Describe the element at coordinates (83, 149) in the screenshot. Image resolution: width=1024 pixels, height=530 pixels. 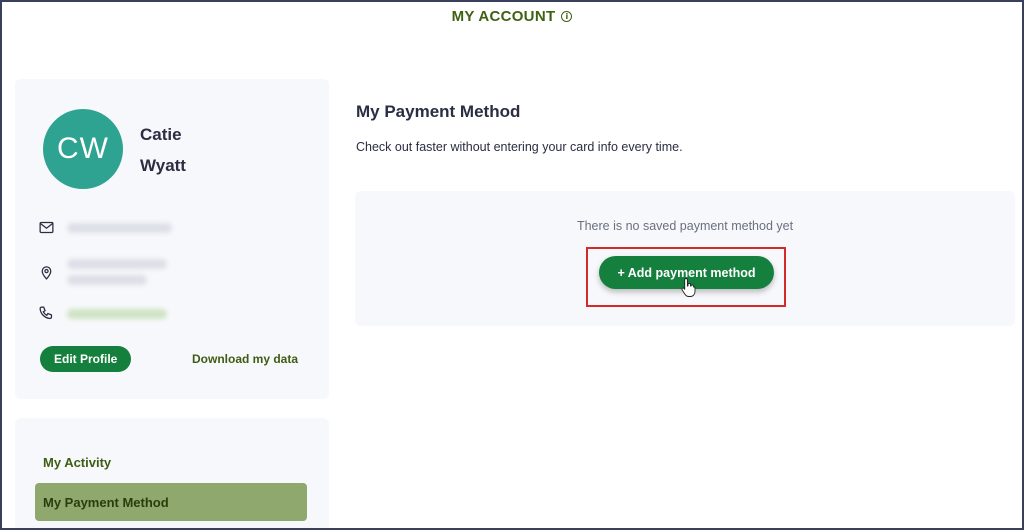
I see `avatar: CW` at that location.